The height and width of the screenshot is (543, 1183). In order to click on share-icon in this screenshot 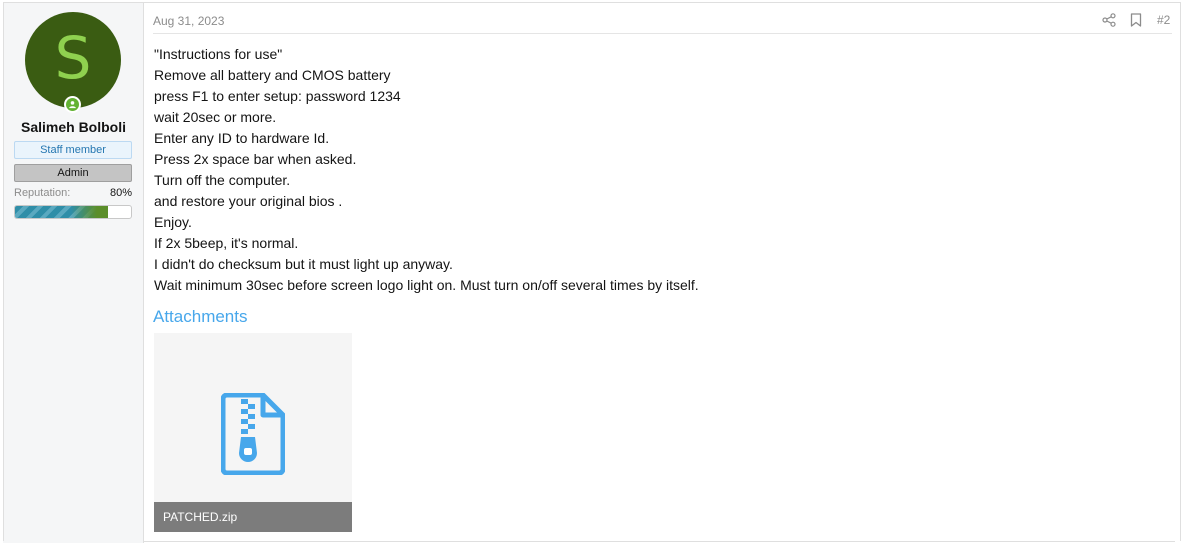, I will do `click(1109, 20)`.